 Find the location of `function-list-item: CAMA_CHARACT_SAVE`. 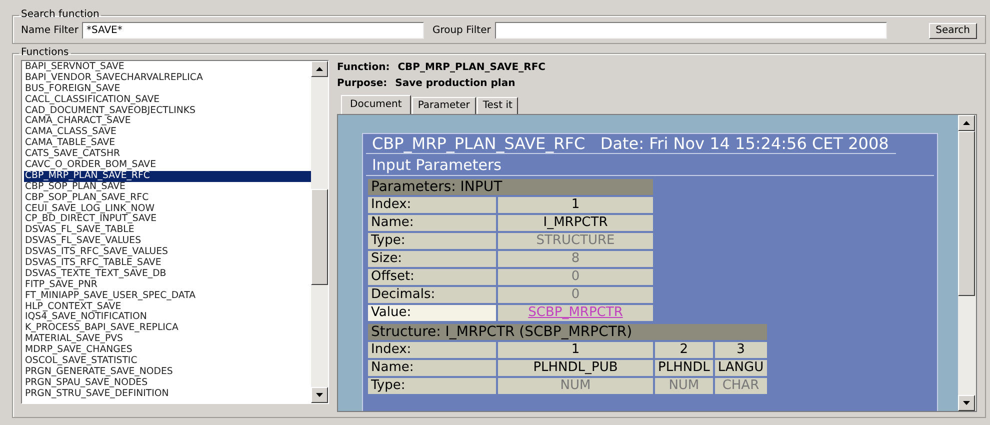

function-list-item: CAMA_CHARACT_SAVE is located at coordinates (167, 122).